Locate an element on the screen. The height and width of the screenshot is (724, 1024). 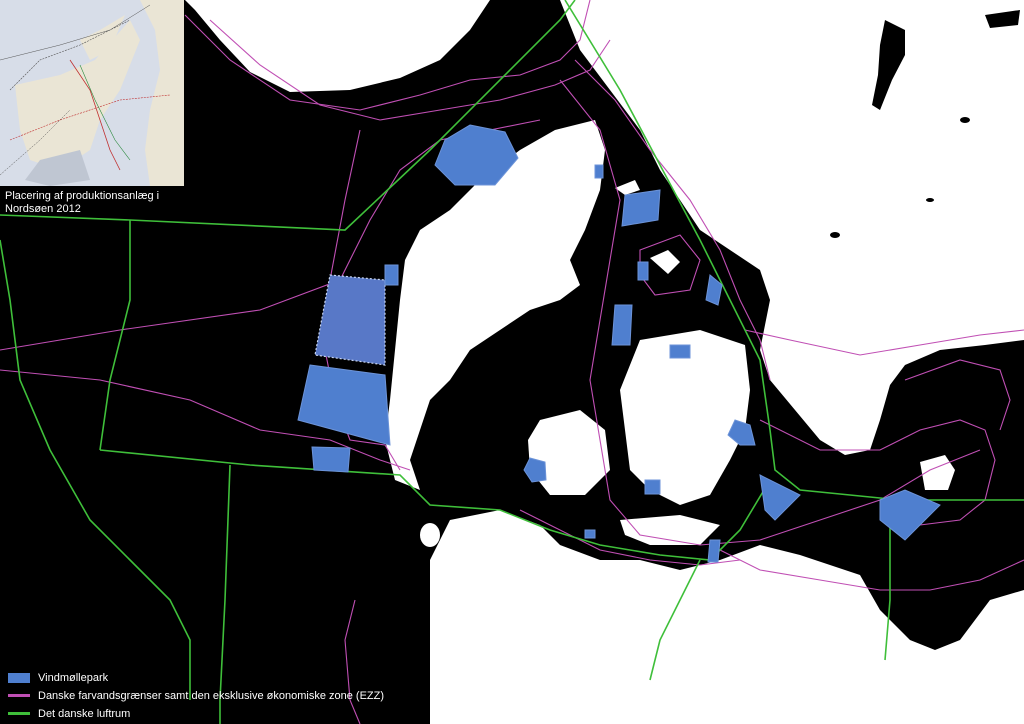
windpark-baltic is located at coordinates (910, 515).